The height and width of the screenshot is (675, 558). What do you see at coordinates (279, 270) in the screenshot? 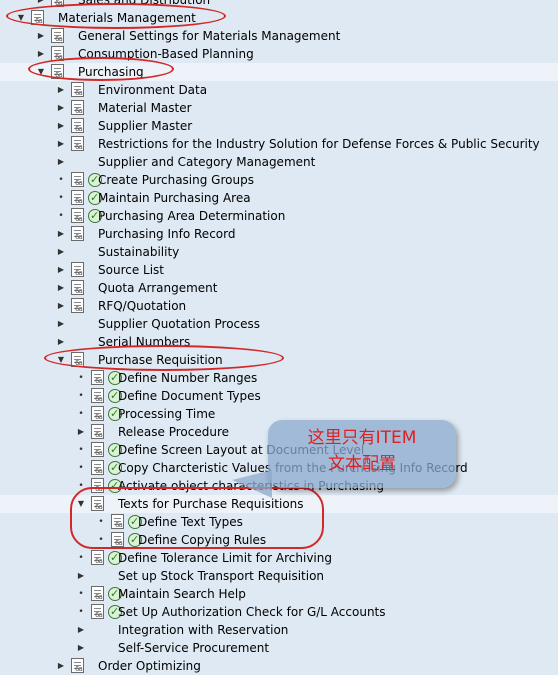
I see `tree-node: ▶ 6a Source List` at bounding box center [279, 270].